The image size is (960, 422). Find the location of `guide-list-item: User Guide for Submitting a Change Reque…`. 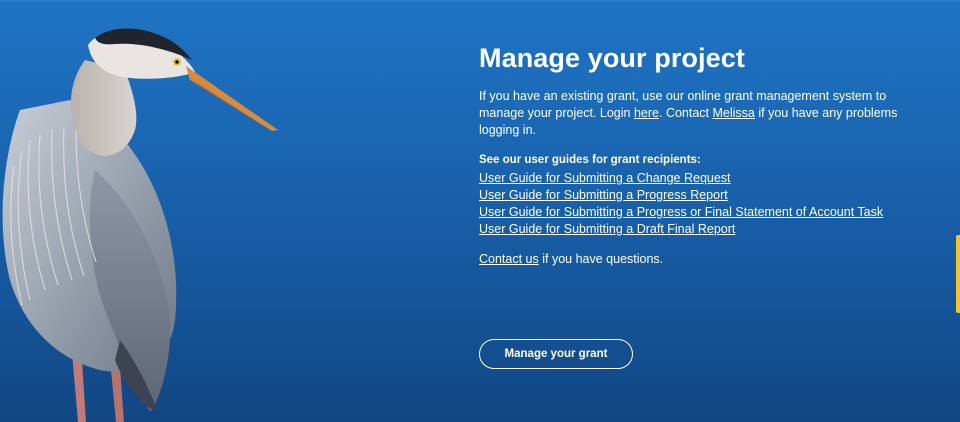

guide-list-item: User Guide for Submitting a Change Reque… is located at coordinates (699, 178).